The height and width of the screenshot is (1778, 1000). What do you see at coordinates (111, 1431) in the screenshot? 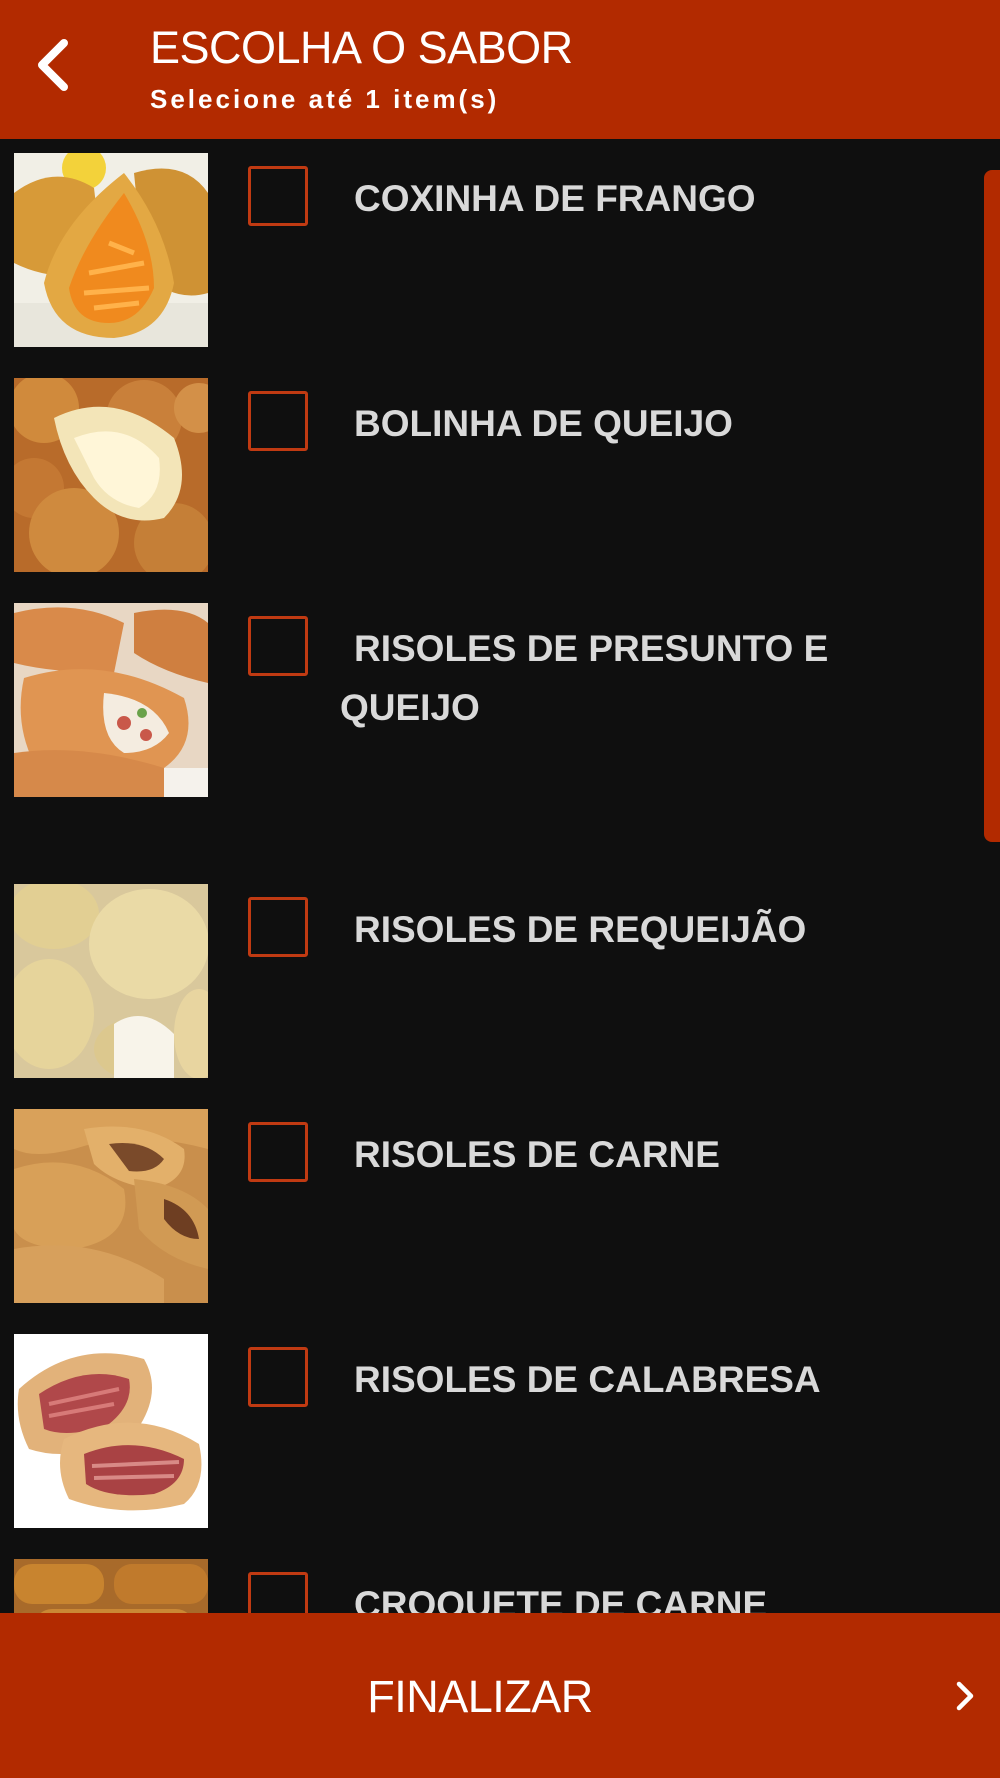
I see `risoles-calabresa-photo` at bounding box center [111, 1431].